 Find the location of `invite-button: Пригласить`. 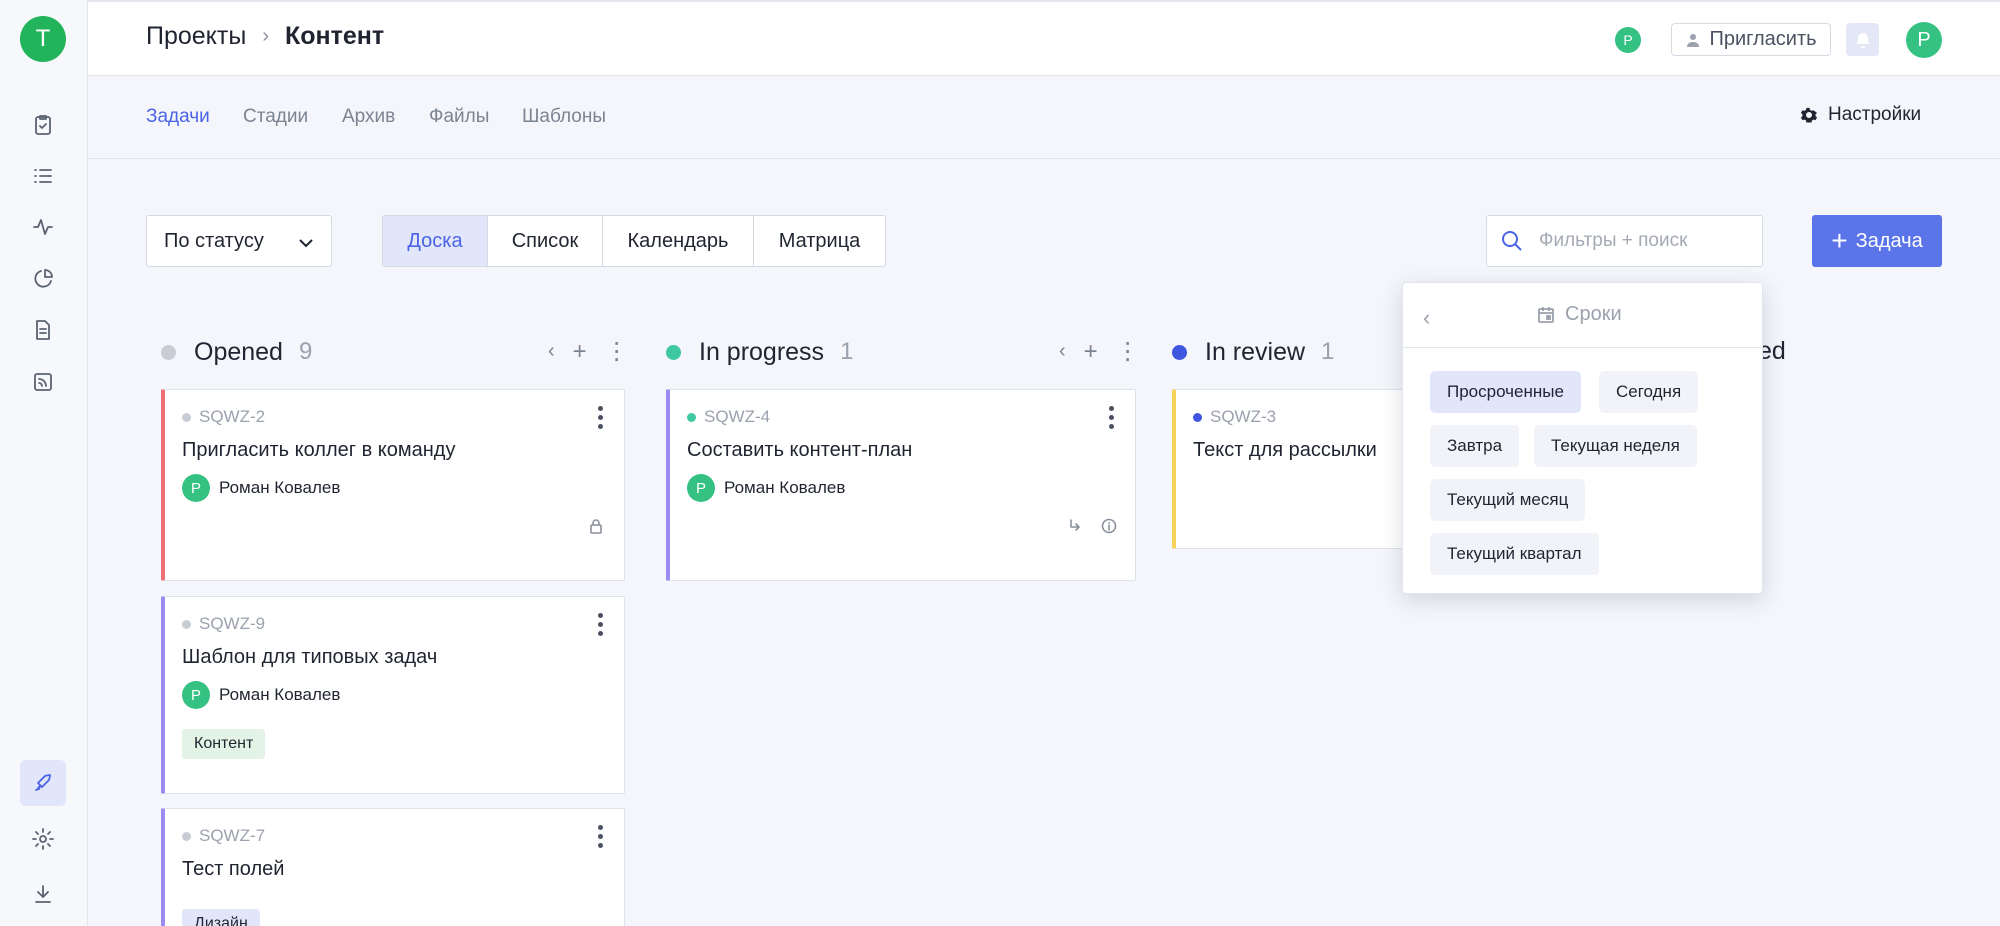

invite-button: Пригласить is located at coordinates (1751, 39).